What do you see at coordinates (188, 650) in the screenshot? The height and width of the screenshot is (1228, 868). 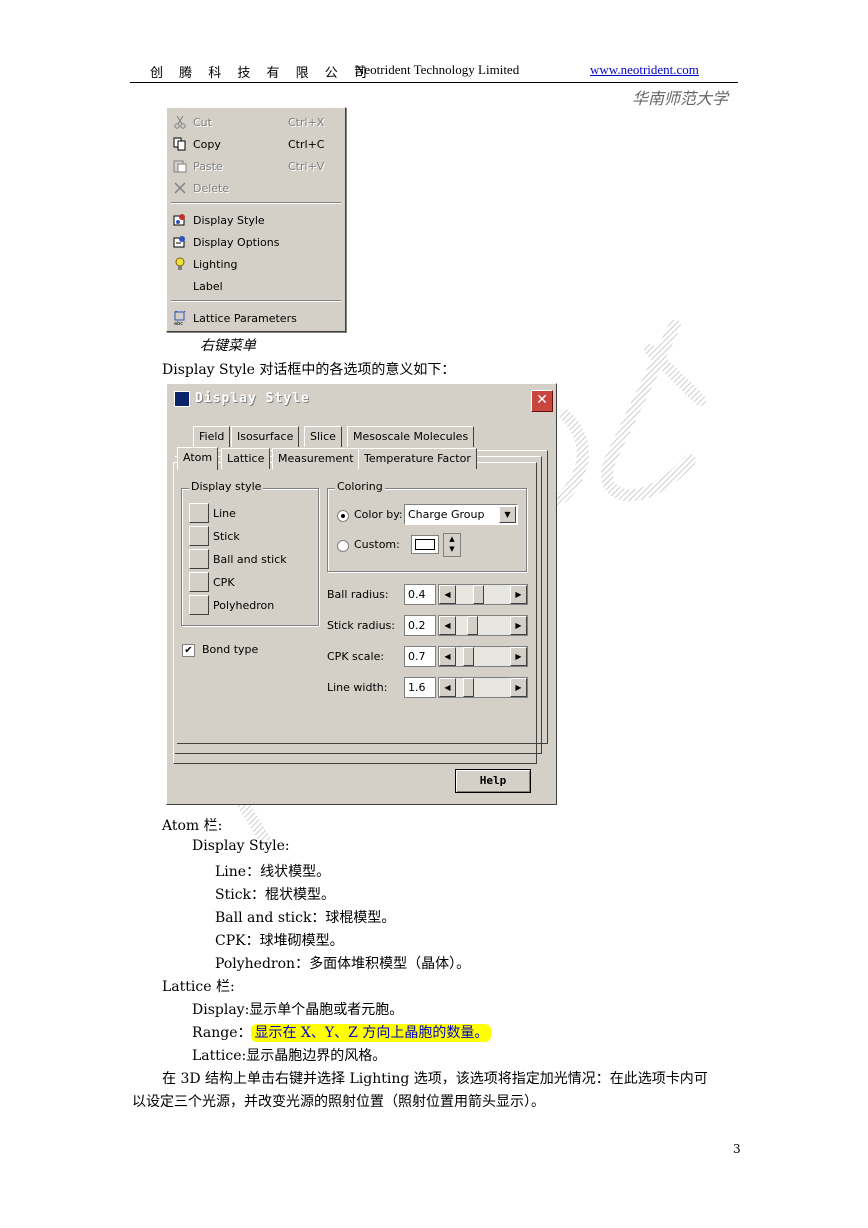 I see `bond-type-checkbox: ✔` at bounding box center [188, 650].